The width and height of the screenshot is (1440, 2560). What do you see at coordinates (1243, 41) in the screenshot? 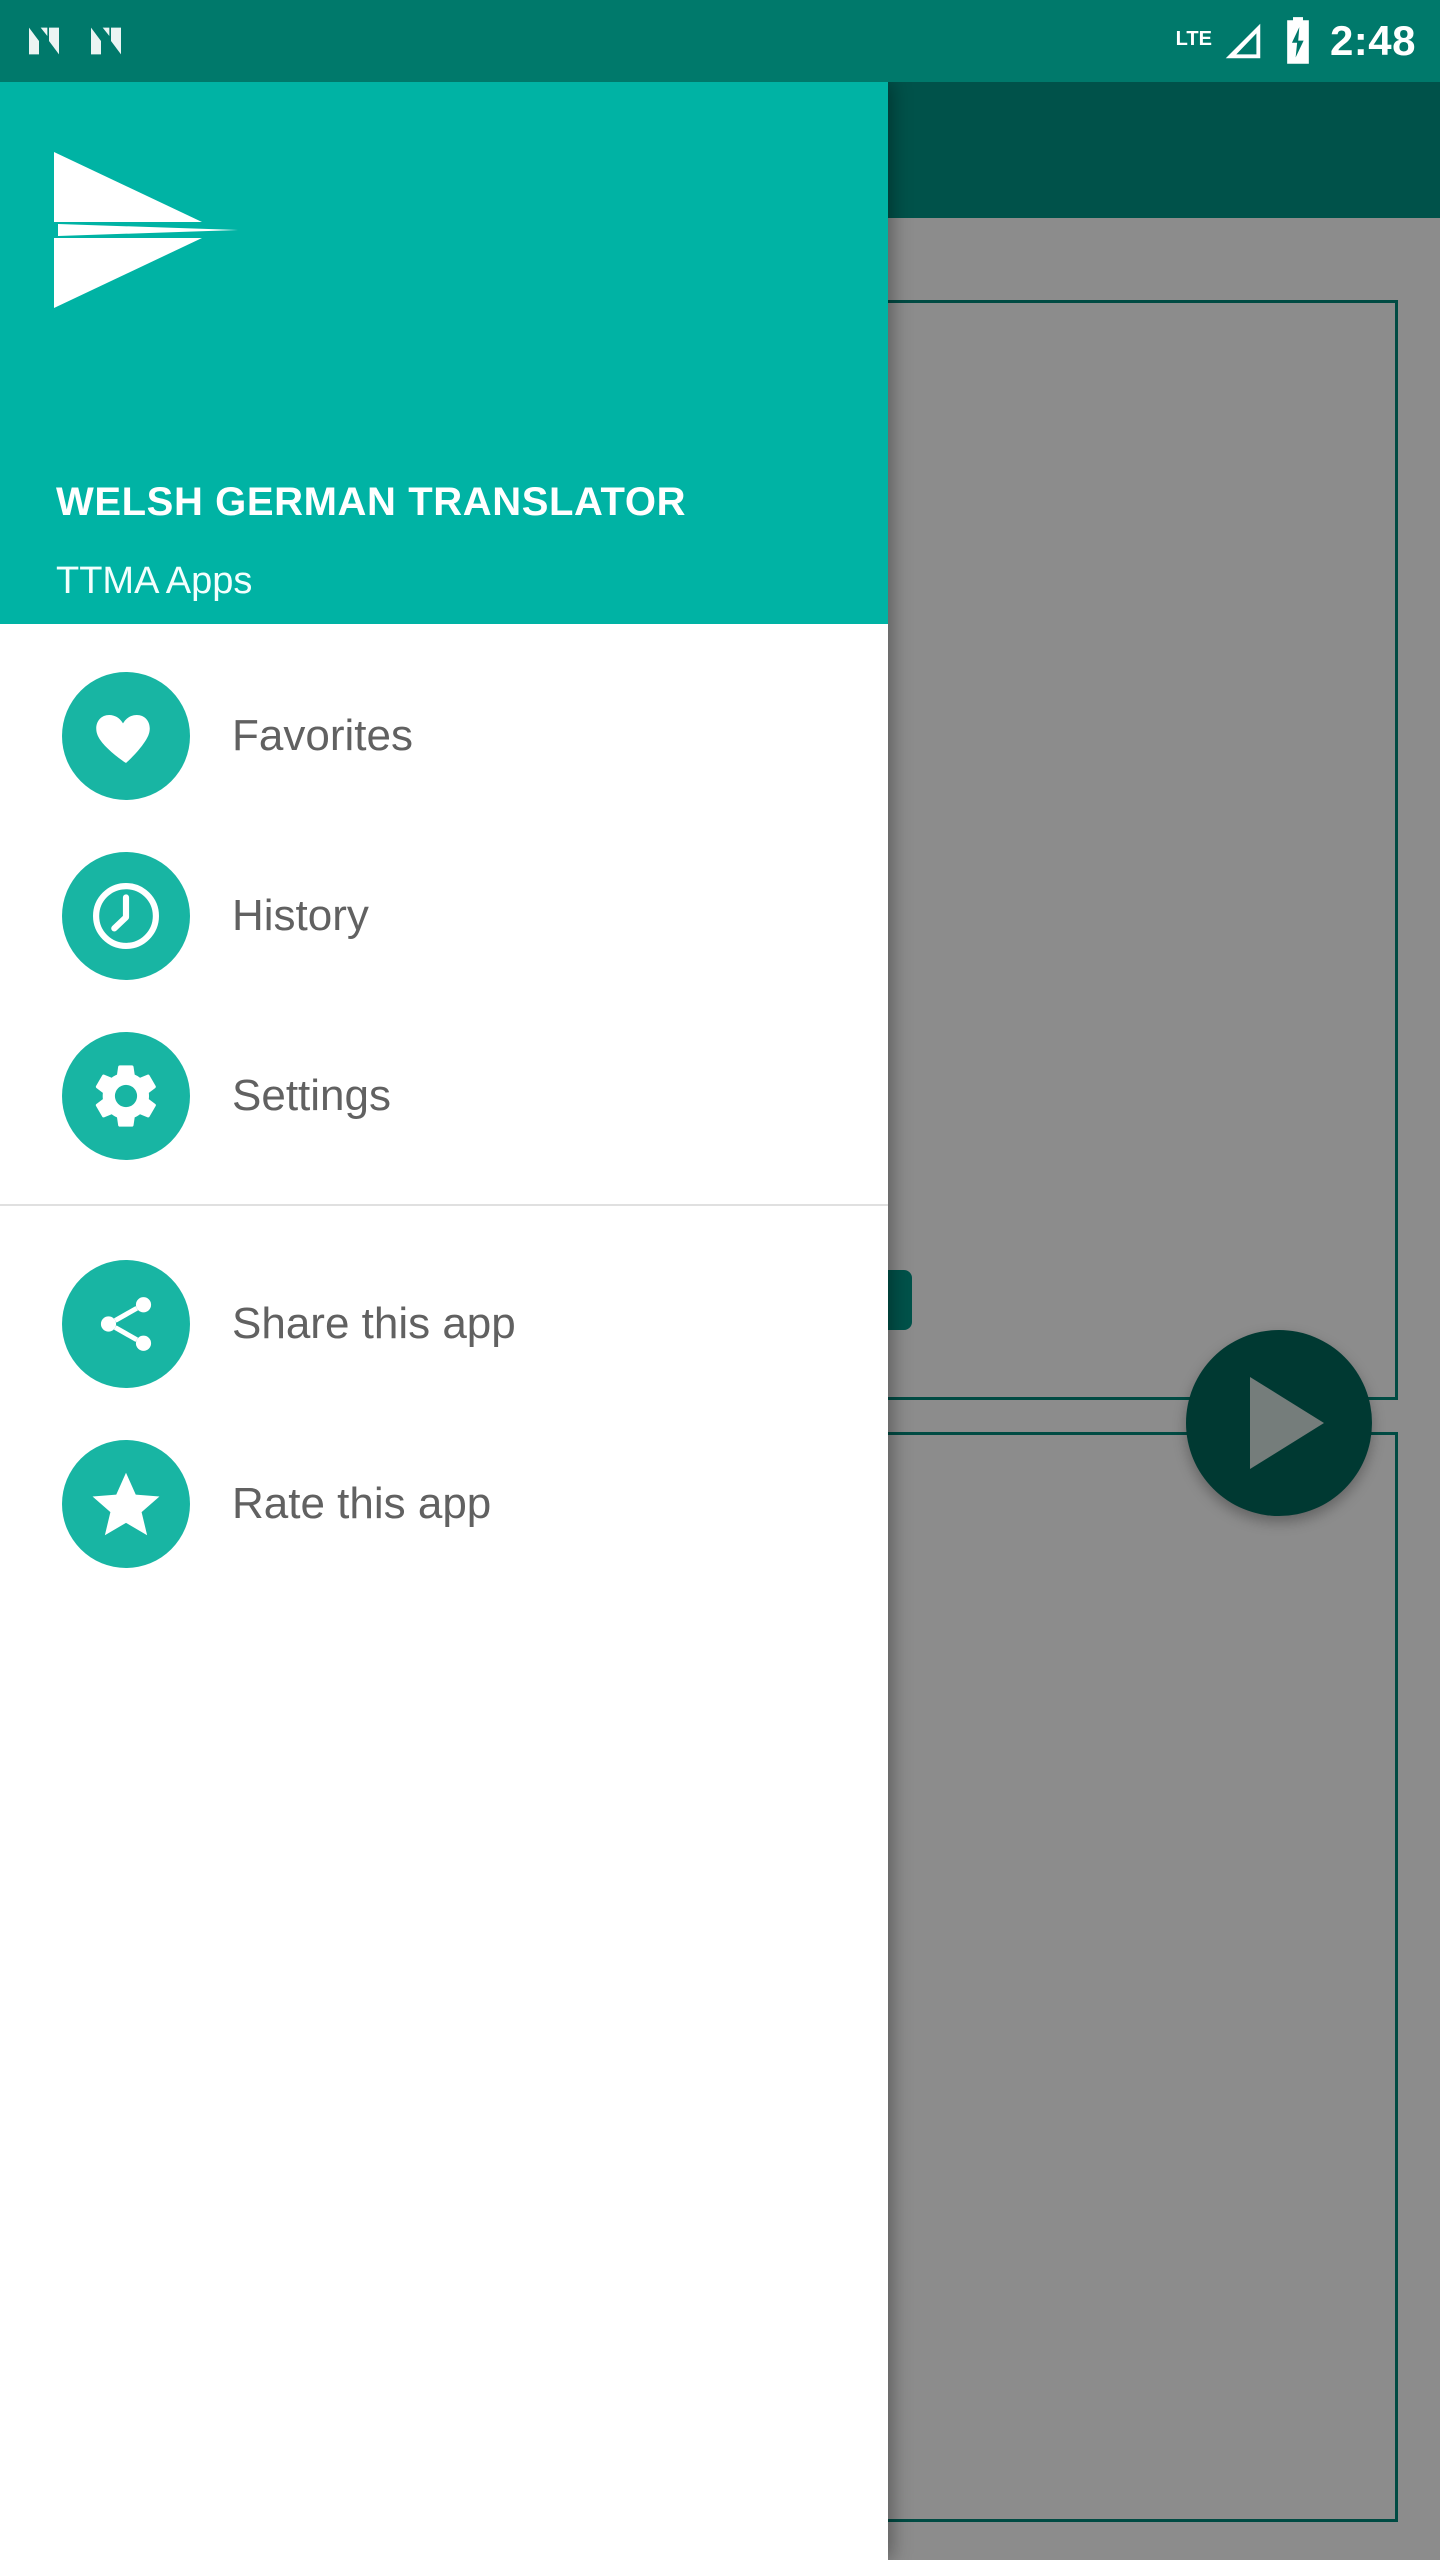
I see `signal-bars-icon` at bounding box center [1243, 41].